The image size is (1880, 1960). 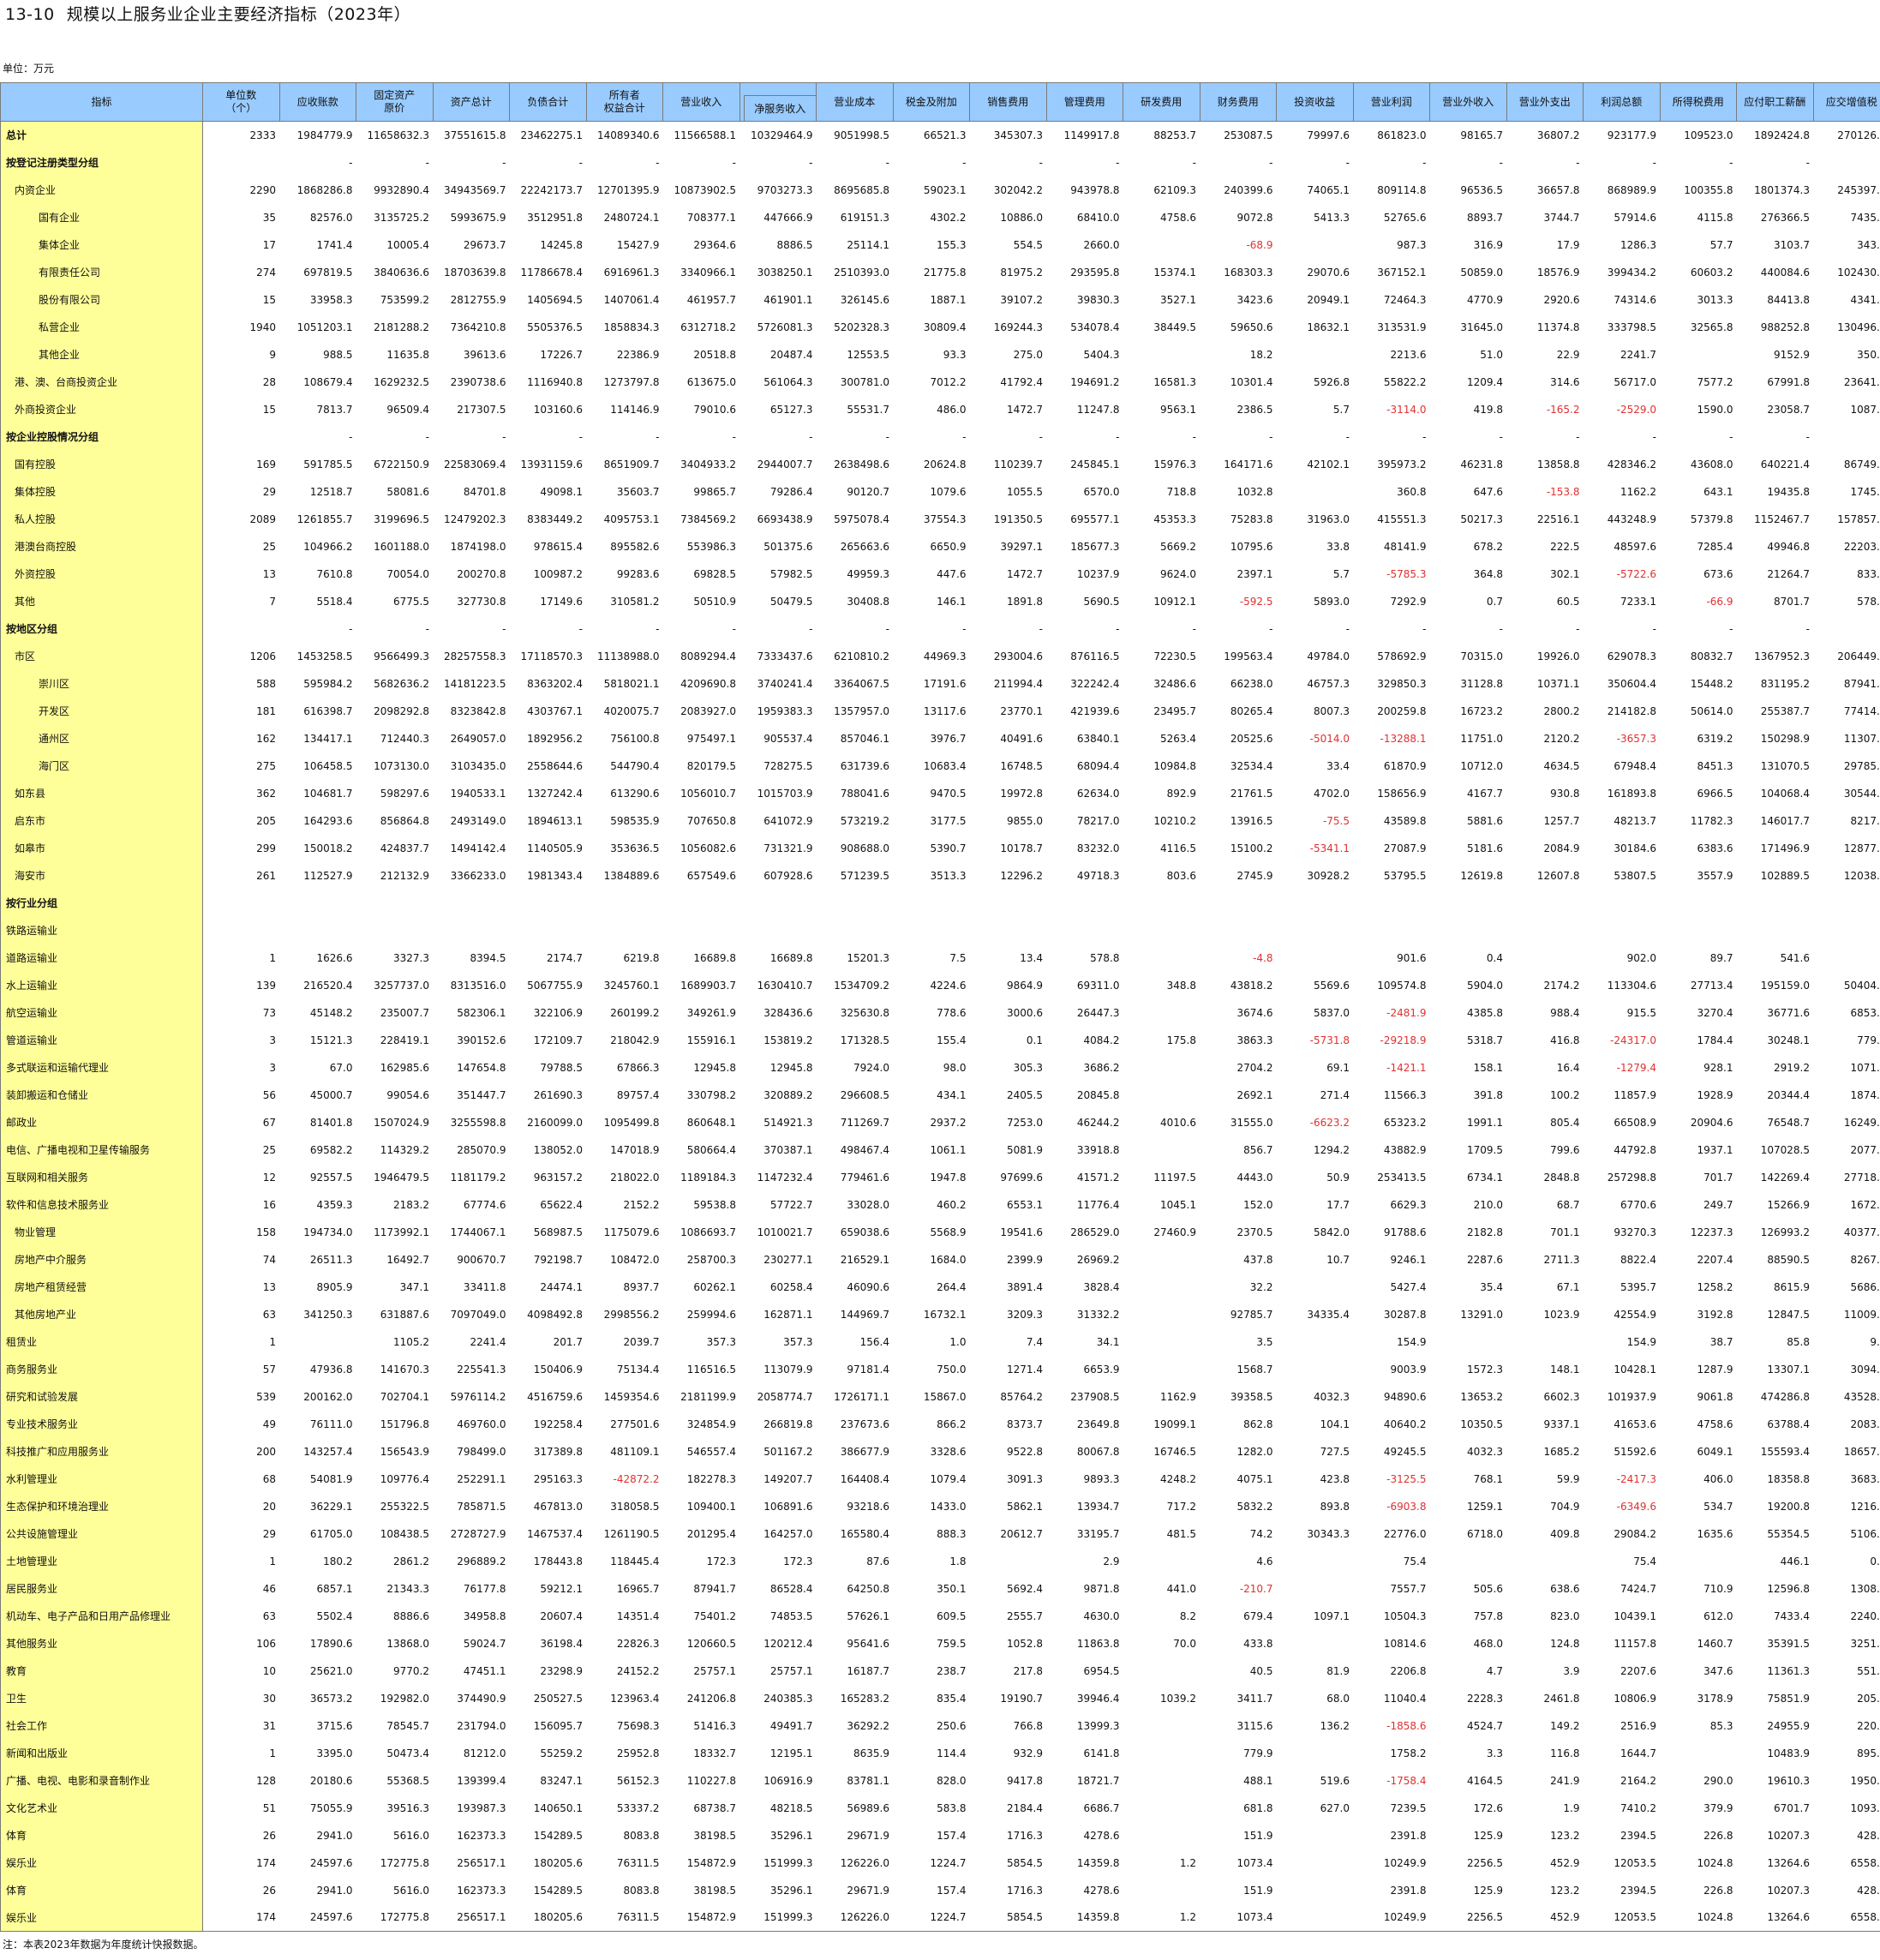 I want to click on table-cell: 1894613.1, so click(x=555, y=820).